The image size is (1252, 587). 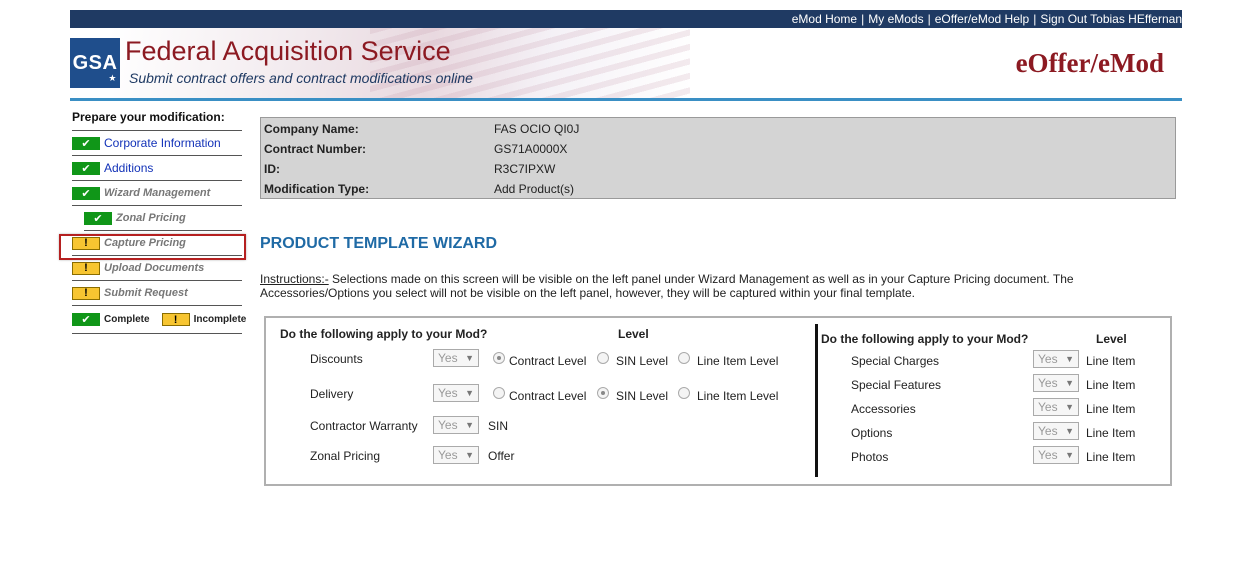 What do you see at coordinates (633, 334) in the screenshot?
I see `left-level-header: Level` at bounding box center [633, 334].